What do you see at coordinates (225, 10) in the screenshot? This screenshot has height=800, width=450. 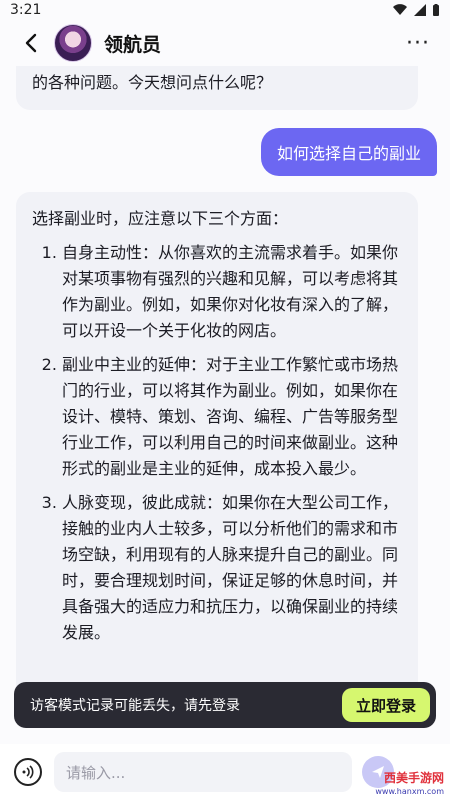 I see `status-bar: 3:21` at bounding box center [225, 10].